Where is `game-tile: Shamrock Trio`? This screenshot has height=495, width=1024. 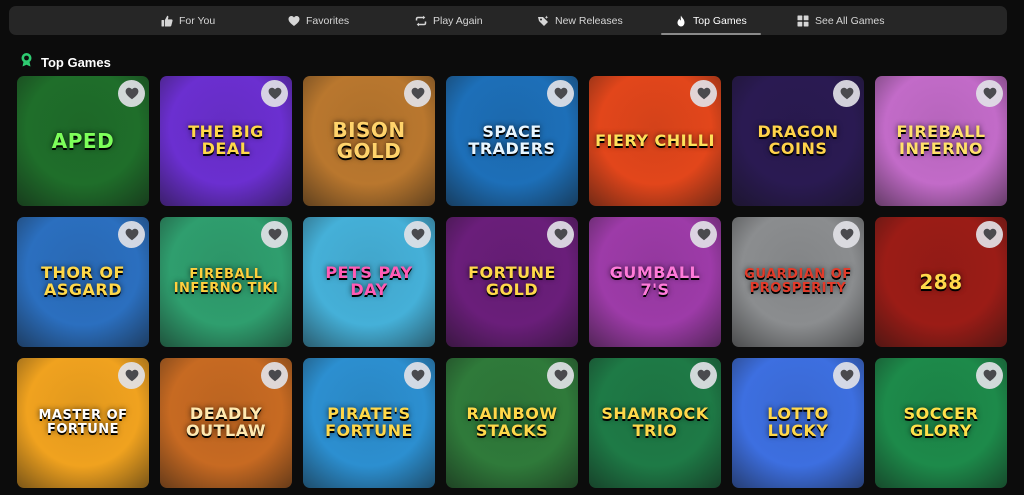
game-tile: Shamrock Trio is located at coordinates (655, 423).